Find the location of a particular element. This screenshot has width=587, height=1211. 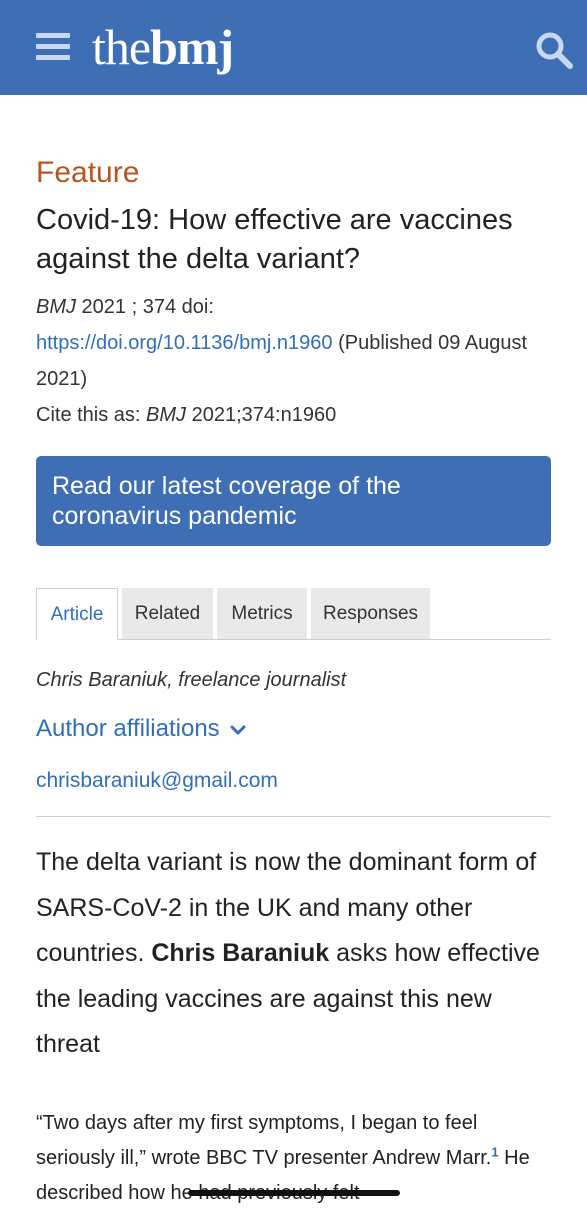

affiliations-label: Author affiliations is located at coordinates (128, 728).